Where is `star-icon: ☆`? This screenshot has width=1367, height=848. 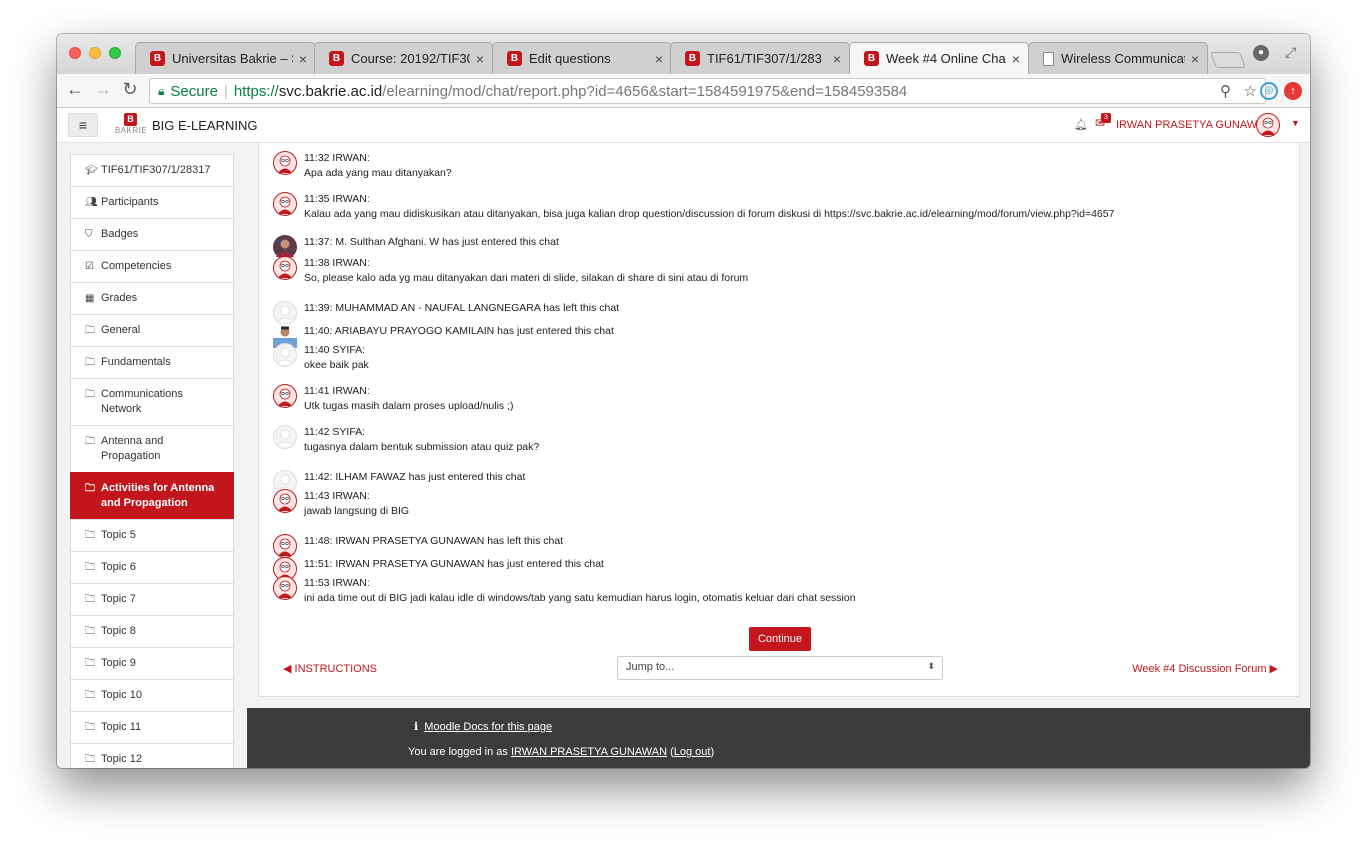
star-icon: ☆ is located at coordinates (1250, 91).